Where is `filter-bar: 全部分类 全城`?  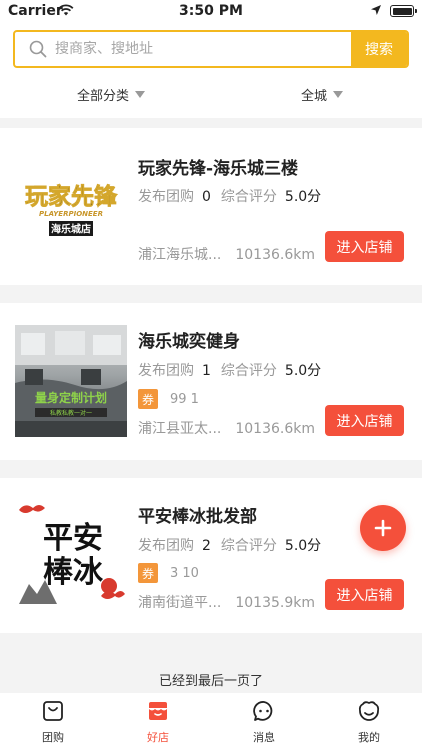 filter-bar: 全部分类 全城 is located at coordinates (211, 98).